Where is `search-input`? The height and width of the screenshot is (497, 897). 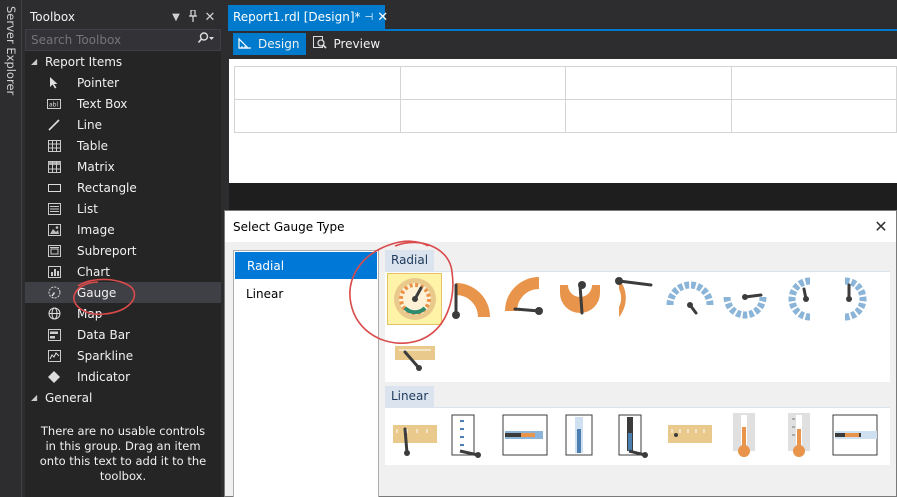 search-input is located at coordinates (111, 40).